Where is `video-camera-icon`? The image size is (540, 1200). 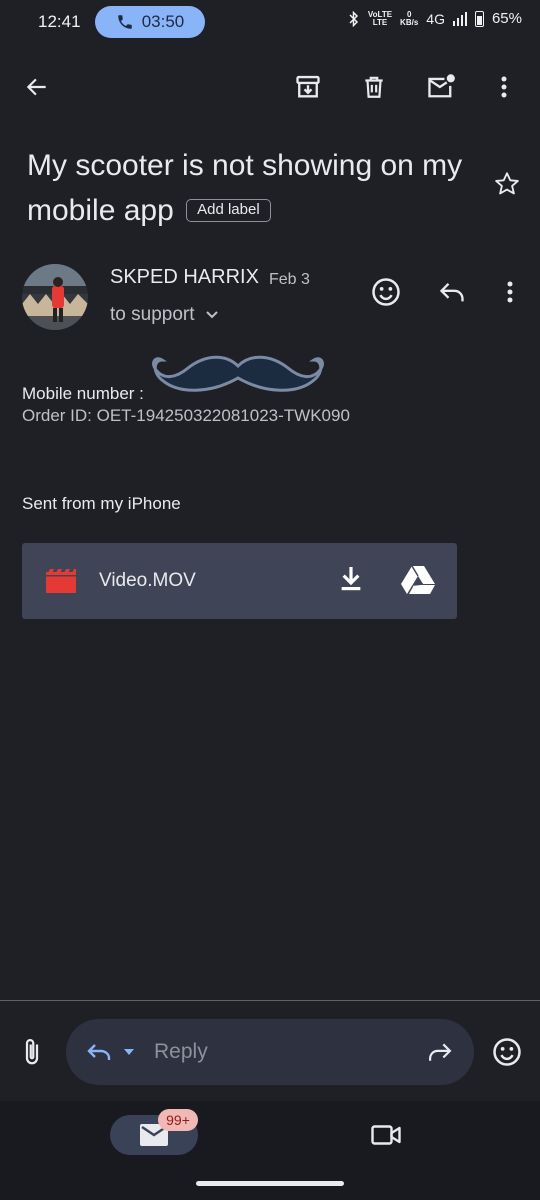
video-camera-icon is located at coordinates (386, 1135).